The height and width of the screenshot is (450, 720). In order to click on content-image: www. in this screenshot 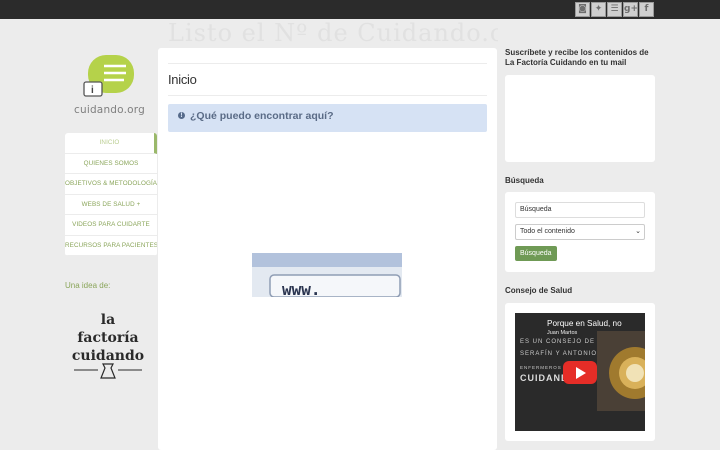, I will do `click(327, 275)`.